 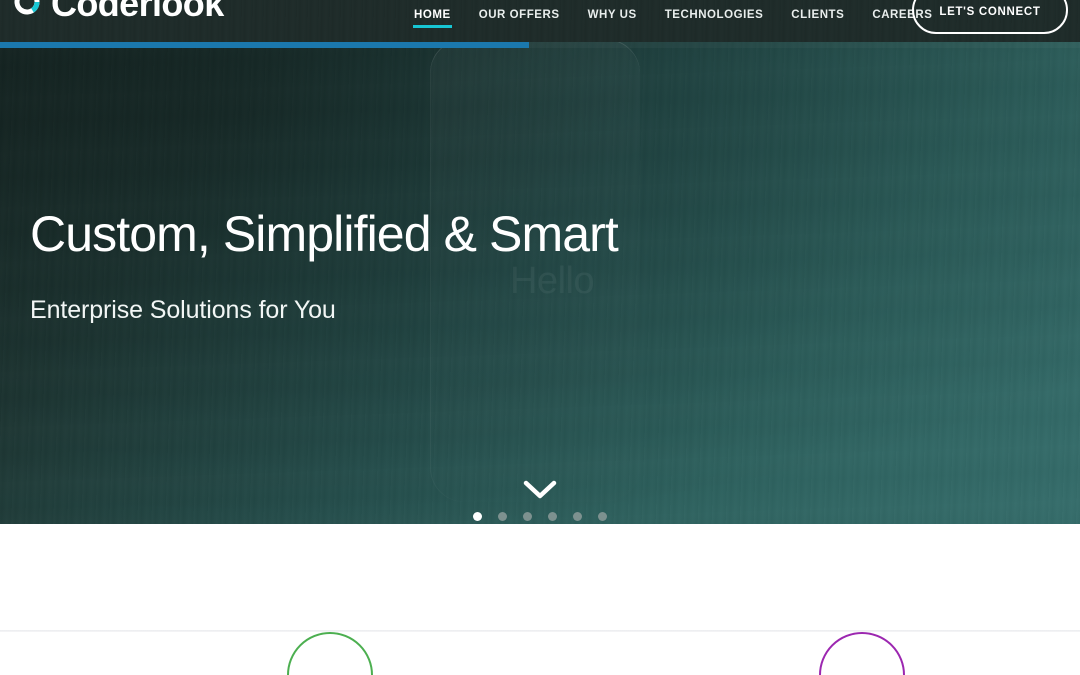 What do you see at coordinates (540, 653) in the screenshot?
I see `features-section` at bounding box center [540, 653].